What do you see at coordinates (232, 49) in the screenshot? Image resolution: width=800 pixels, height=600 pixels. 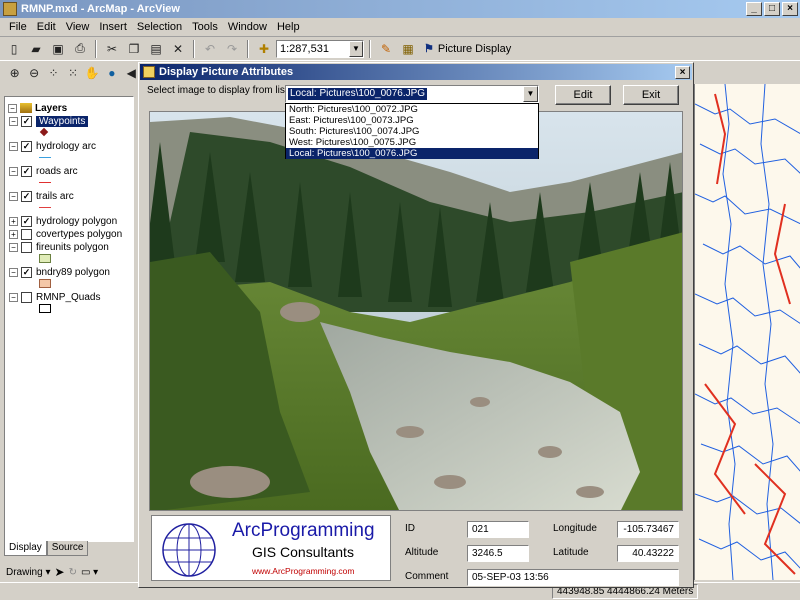 I see `redo-icon: ↷` at bounding box center [232, 49].